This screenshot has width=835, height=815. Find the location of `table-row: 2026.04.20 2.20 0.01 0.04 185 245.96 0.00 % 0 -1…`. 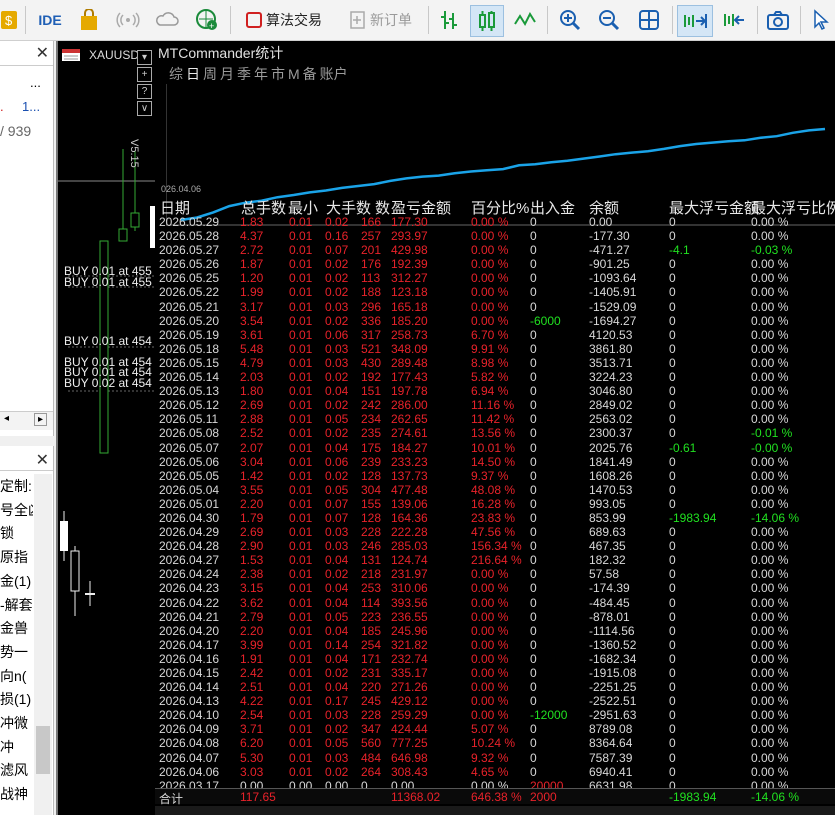

table-row: 2026.04.20 2.20 0.01 0.04 185 245.96 0.00 % 0 -1… is located at coordinates (495, 631).